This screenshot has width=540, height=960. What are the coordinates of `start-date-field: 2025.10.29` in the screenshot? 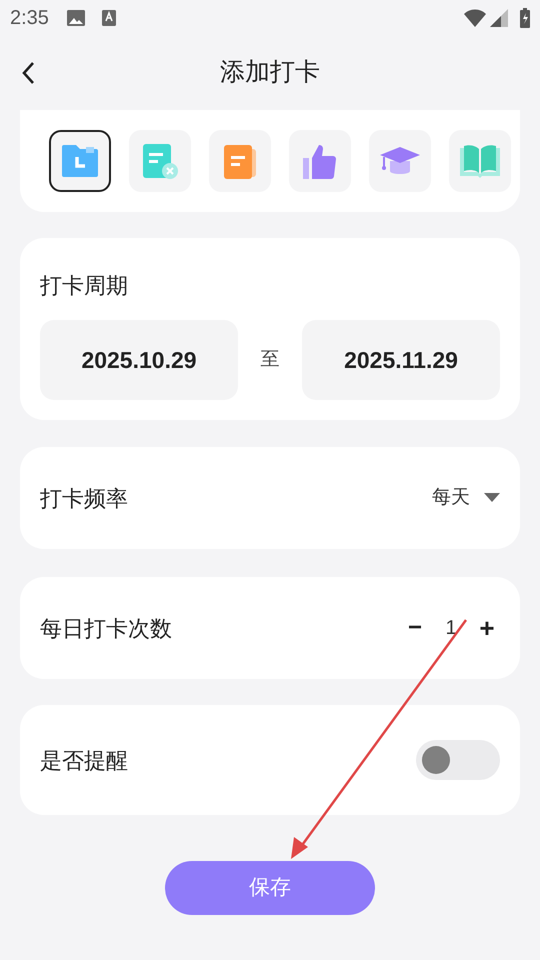 It's located at (139, 360).